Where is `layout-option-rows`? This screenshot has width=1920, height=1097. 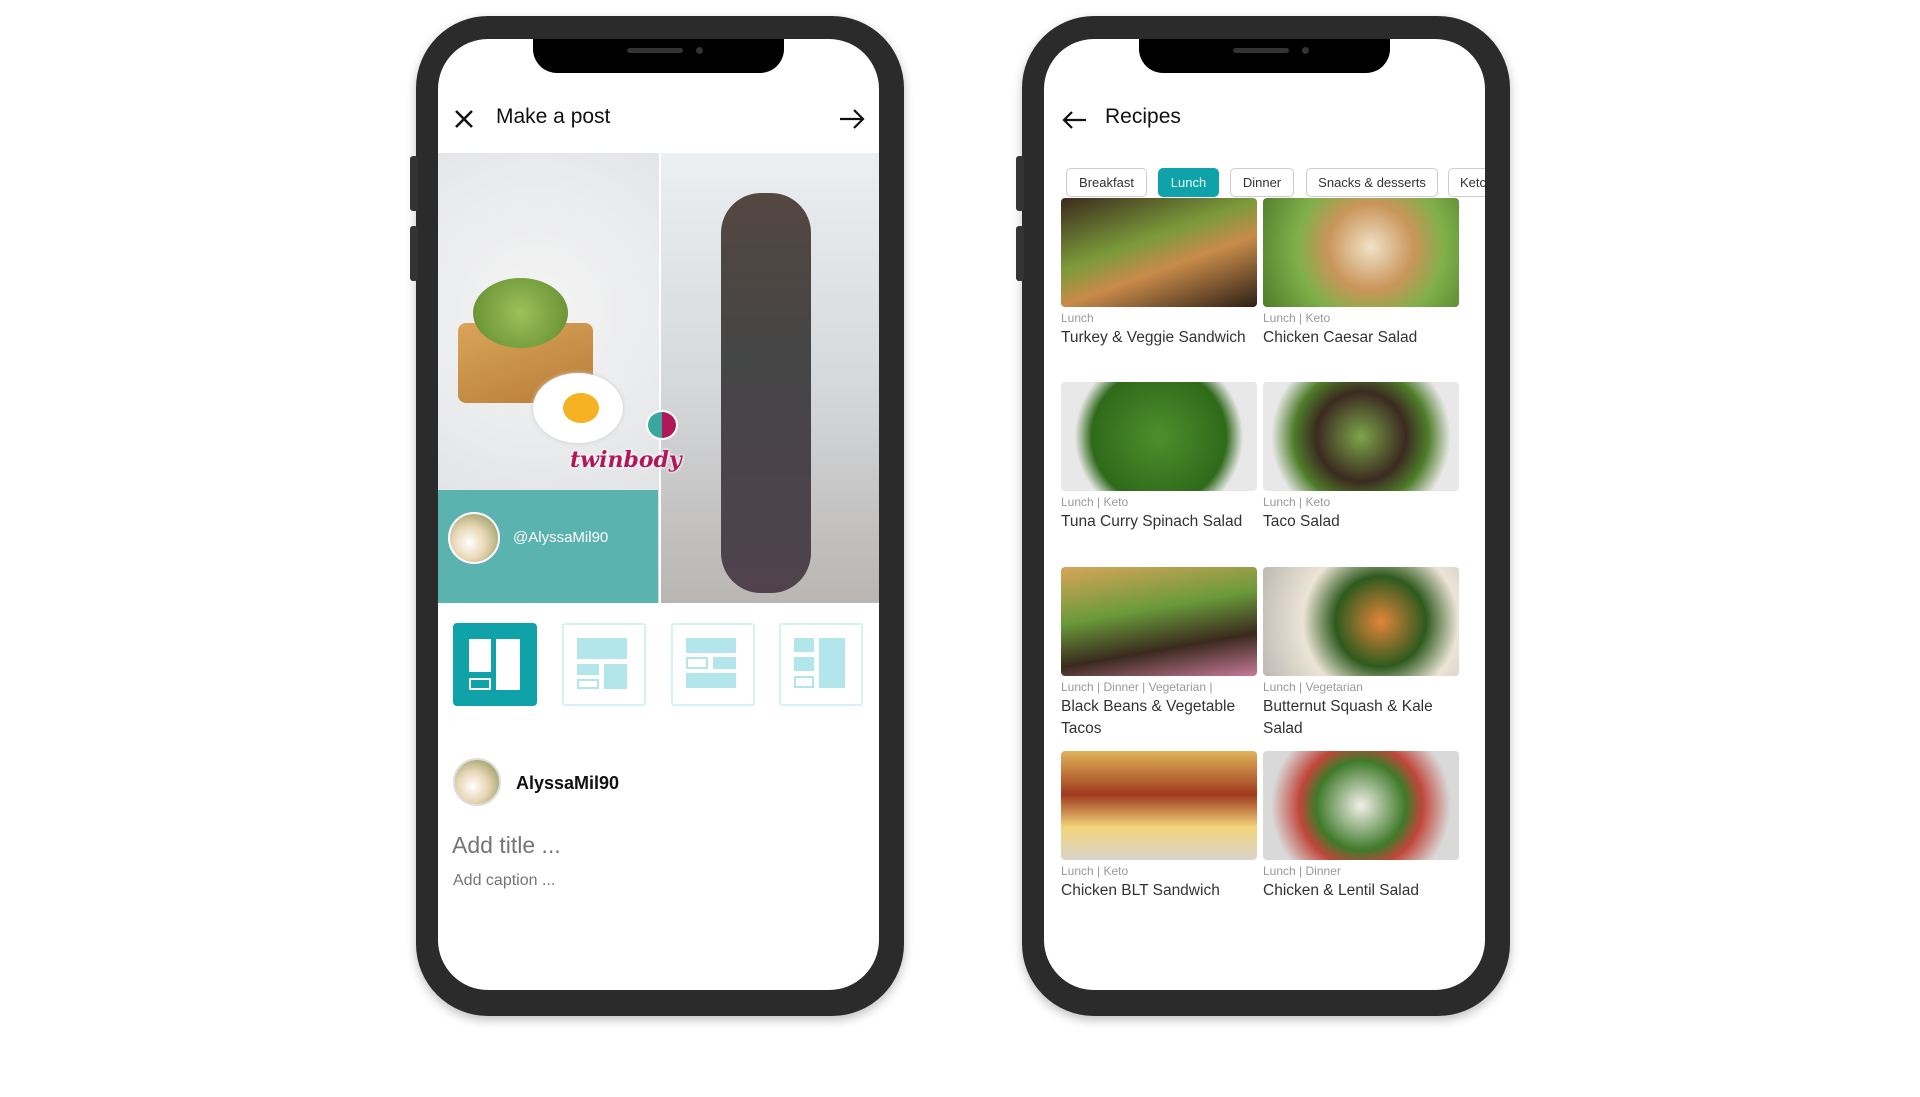 layout-option-rows is located at coordinates (713, 664).